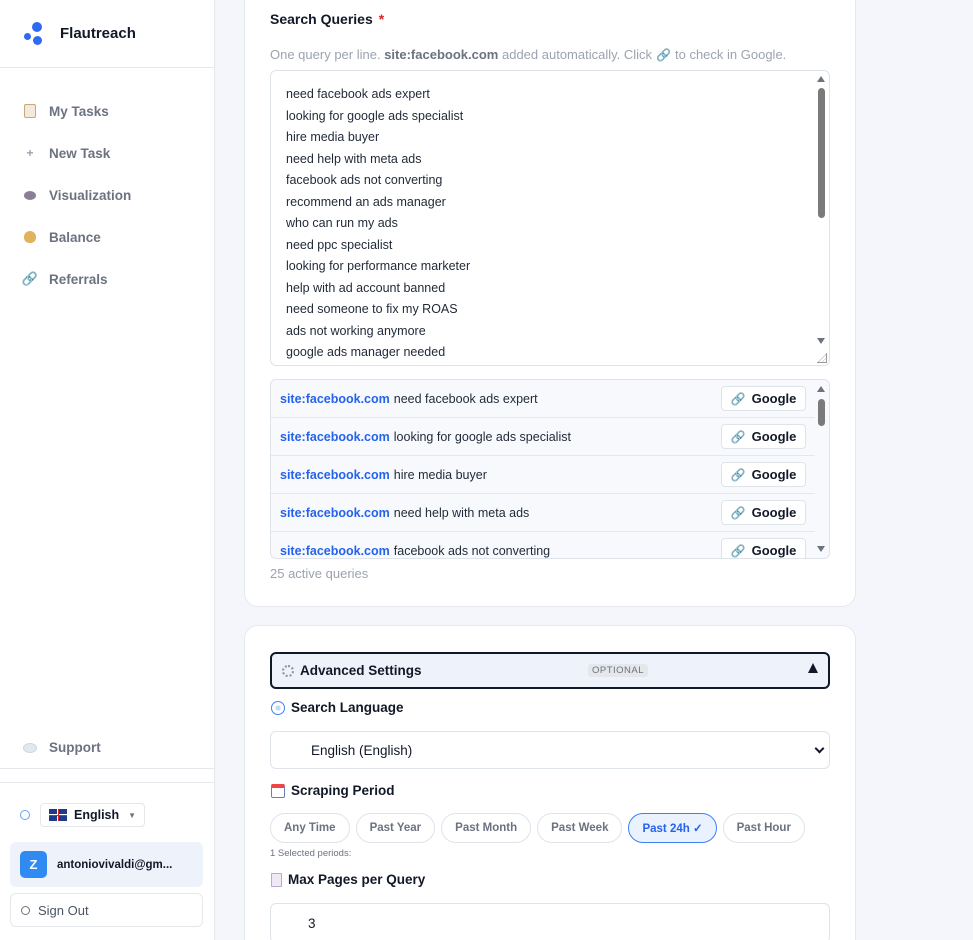  I want to click on preview-query-text: need facebook ads expert, so click(465, 398).